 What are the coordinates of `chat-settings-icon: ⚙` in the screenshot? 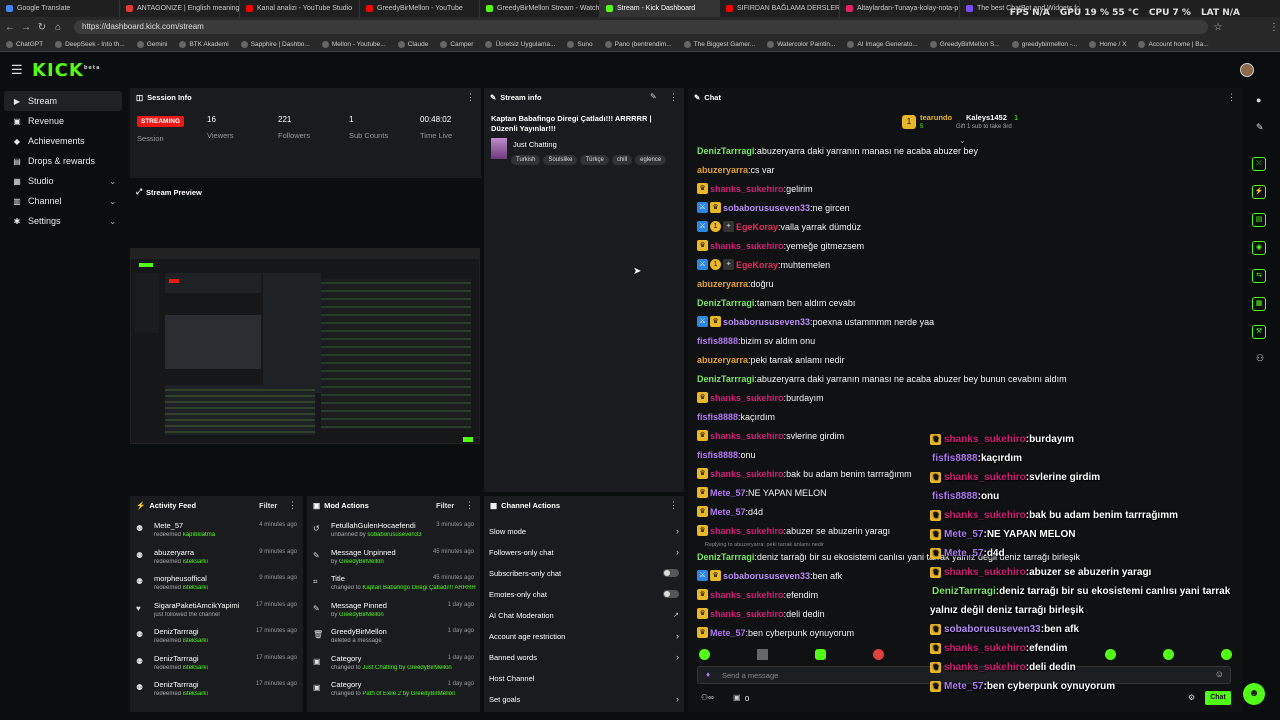 It's located at (1191, 697).